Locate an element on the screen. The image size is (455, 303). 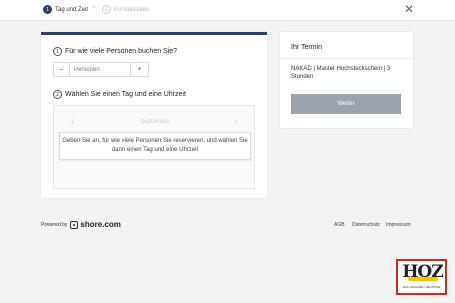
question-date-time: 2 Wählen Sie einen Tag und eine Uhrzeit is located at coordinates (119, 94).